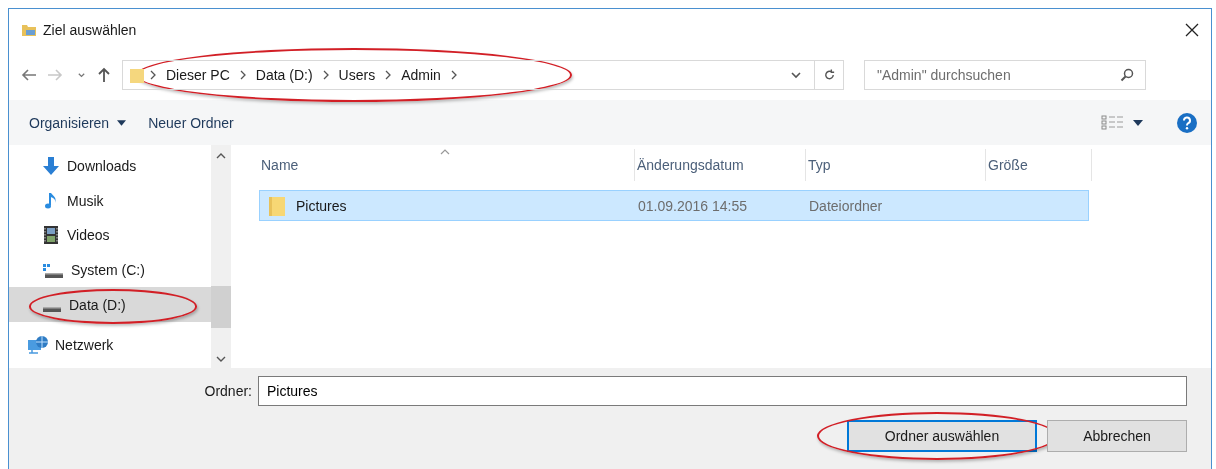 This screenshot has width=1216, height=469. I want to click on system-drive-icon, so click(53, 271).